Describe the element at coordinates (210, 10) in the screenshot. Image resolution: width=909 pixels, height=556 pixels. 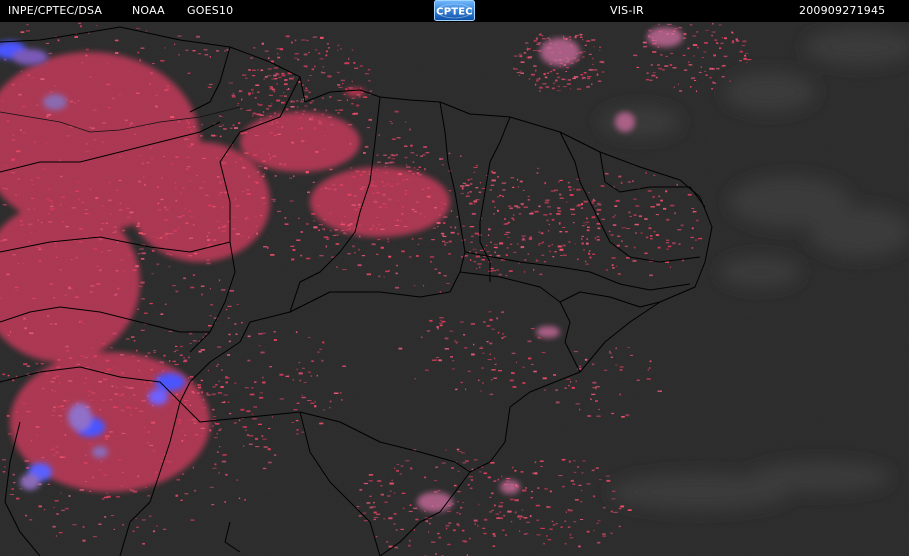
I see `satellite-label: GOES10` at that location.